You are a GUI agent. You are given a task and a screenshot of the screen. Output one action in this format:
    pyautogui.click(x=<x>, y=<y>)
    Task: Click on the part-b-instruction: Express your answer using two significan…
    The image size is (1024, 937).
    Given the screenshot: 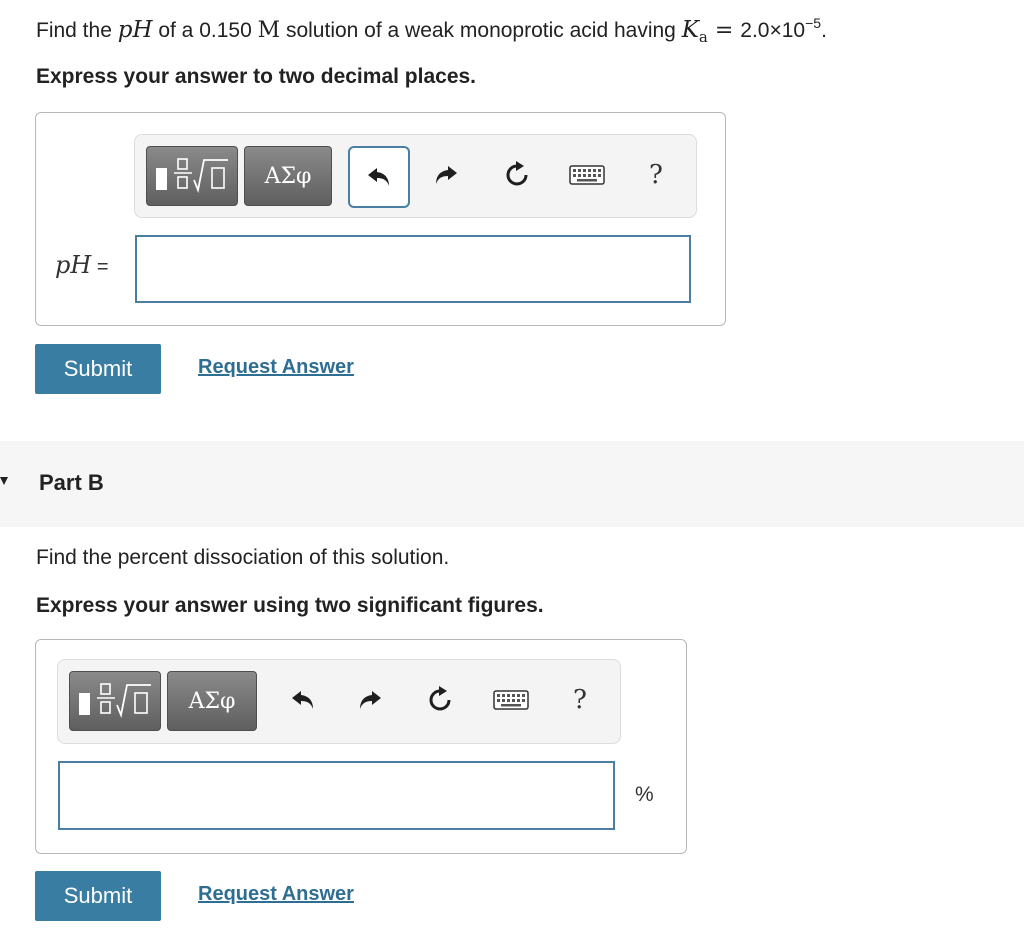 What is the action you would take?
    pyautogui.click(x=290, y=605)
    